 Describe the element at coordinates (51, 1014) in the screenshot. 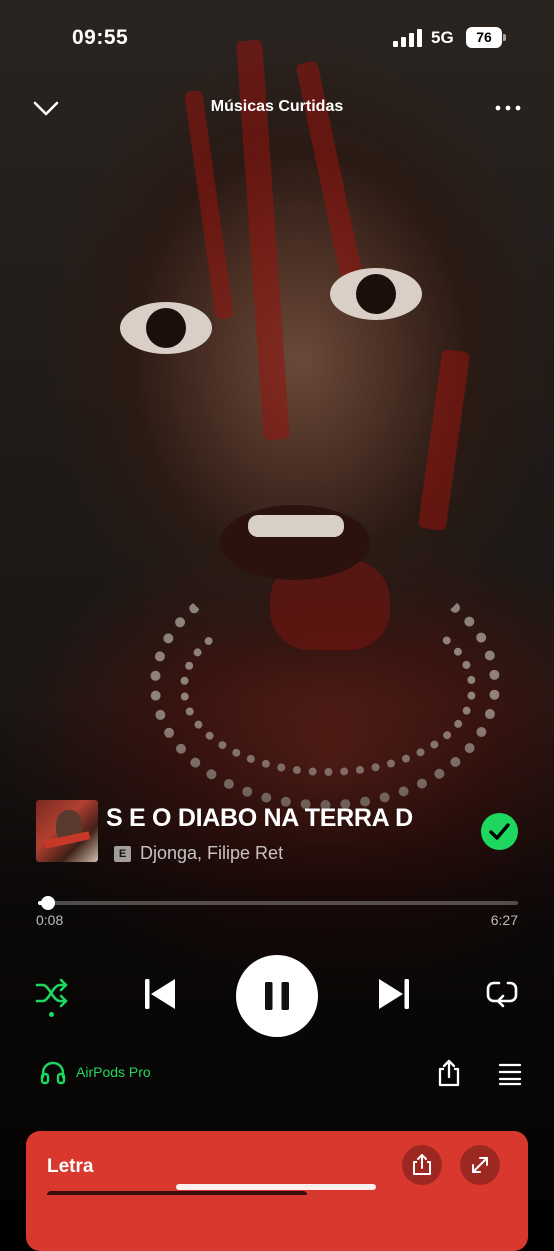

I see `shuffle-active-dot` at that location.